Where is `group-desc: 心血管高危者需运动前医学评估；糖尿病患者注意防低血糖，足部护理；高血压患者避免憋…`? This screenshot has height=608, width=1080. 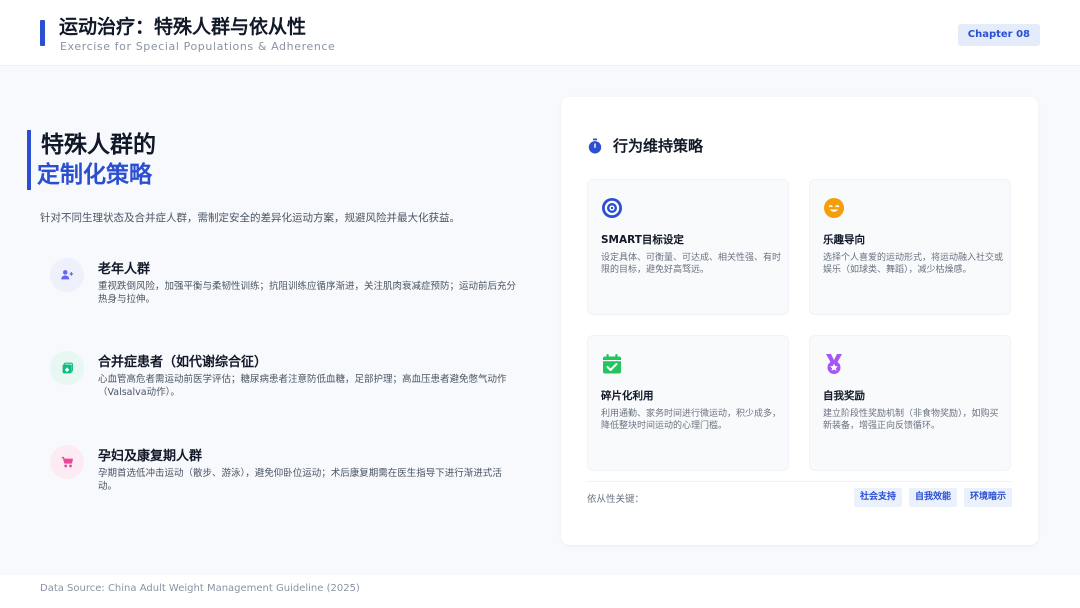 group-desc: 心血管高危者需运动前医学评估；糖尿病患者注意防低血糖，足部护理；高血压患者避免憋… is located at coordinates (302, 386).